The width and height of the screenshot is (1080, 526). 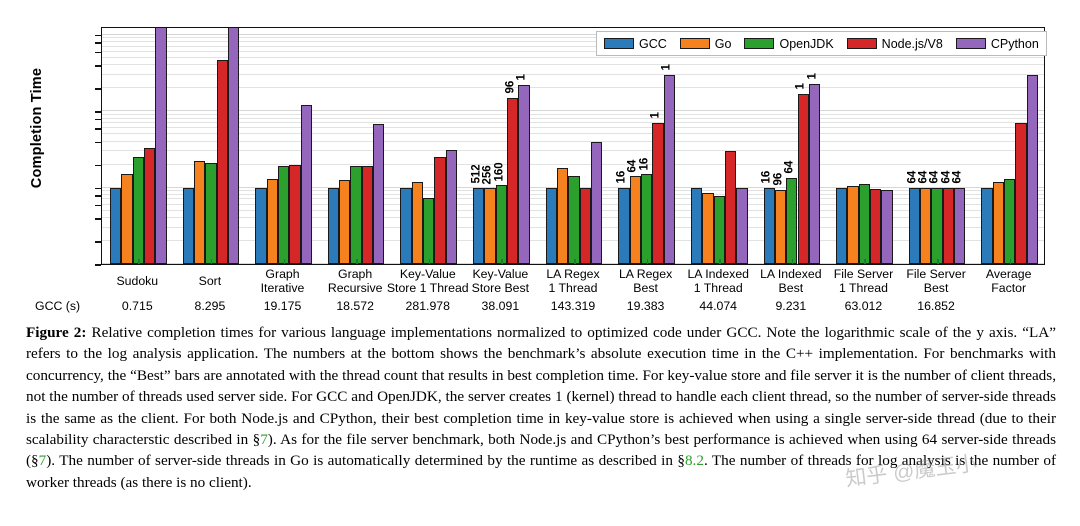 I want to click on legend-label: GCC, so click(x=653, y=43).